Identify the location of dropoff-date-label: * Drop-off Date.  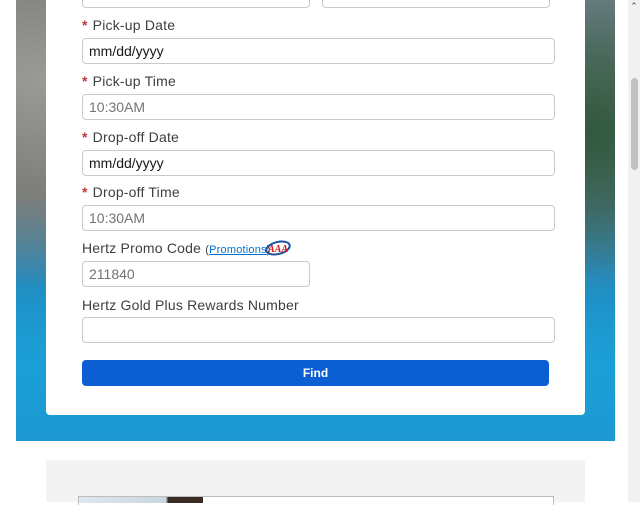
(131, 137).